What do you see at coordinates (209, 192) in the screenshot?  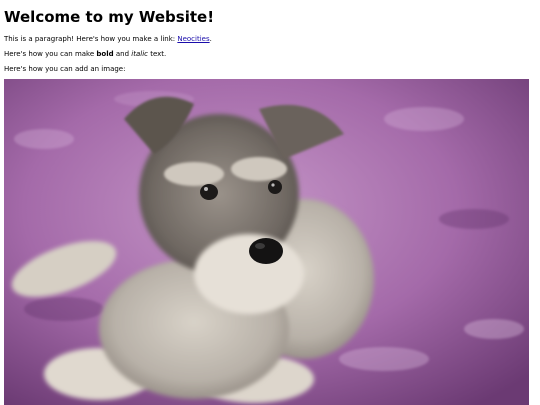 I see `puppy-left-eye` at bounding box center [209, 192].